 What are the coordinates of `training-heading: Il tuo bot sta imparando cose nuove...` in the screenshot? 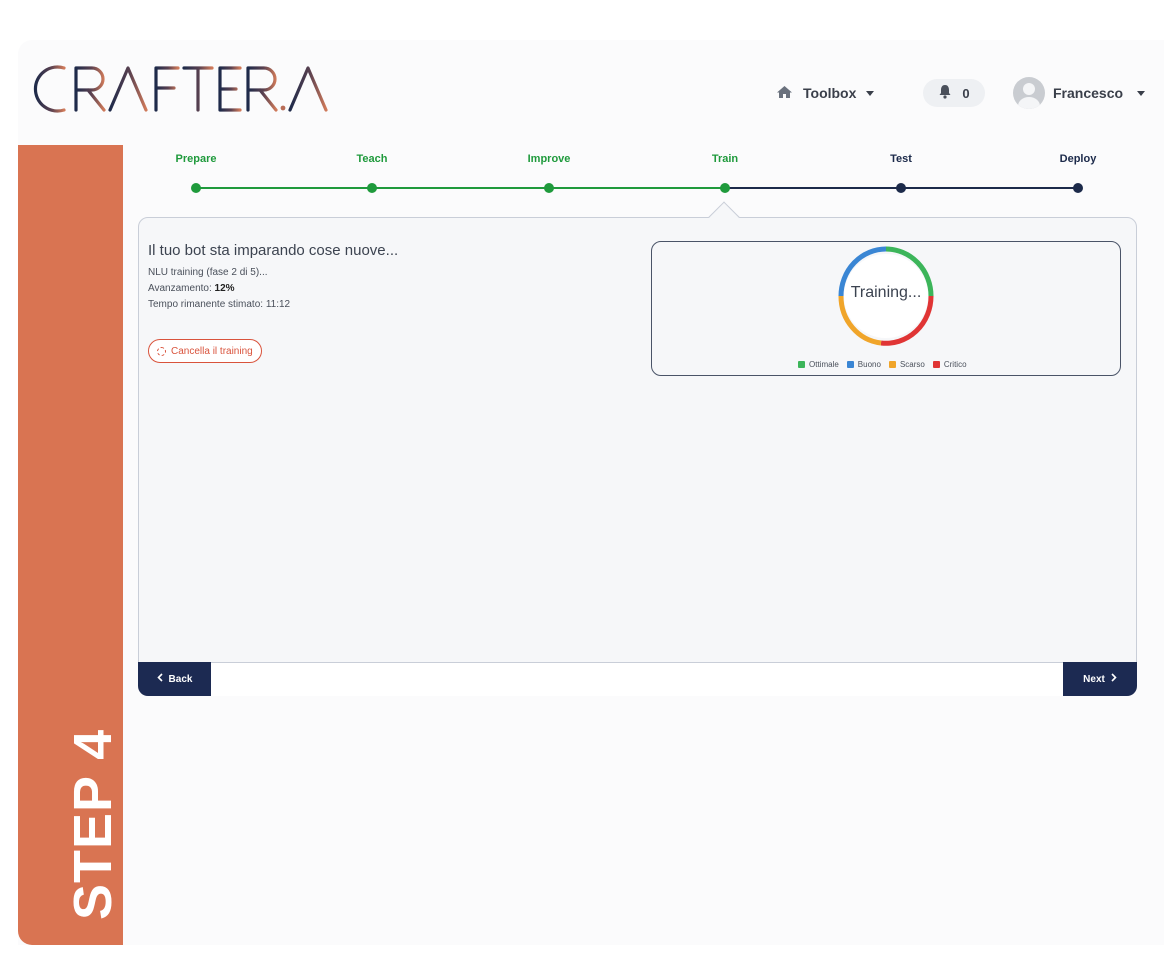 It's located at (273, 250).